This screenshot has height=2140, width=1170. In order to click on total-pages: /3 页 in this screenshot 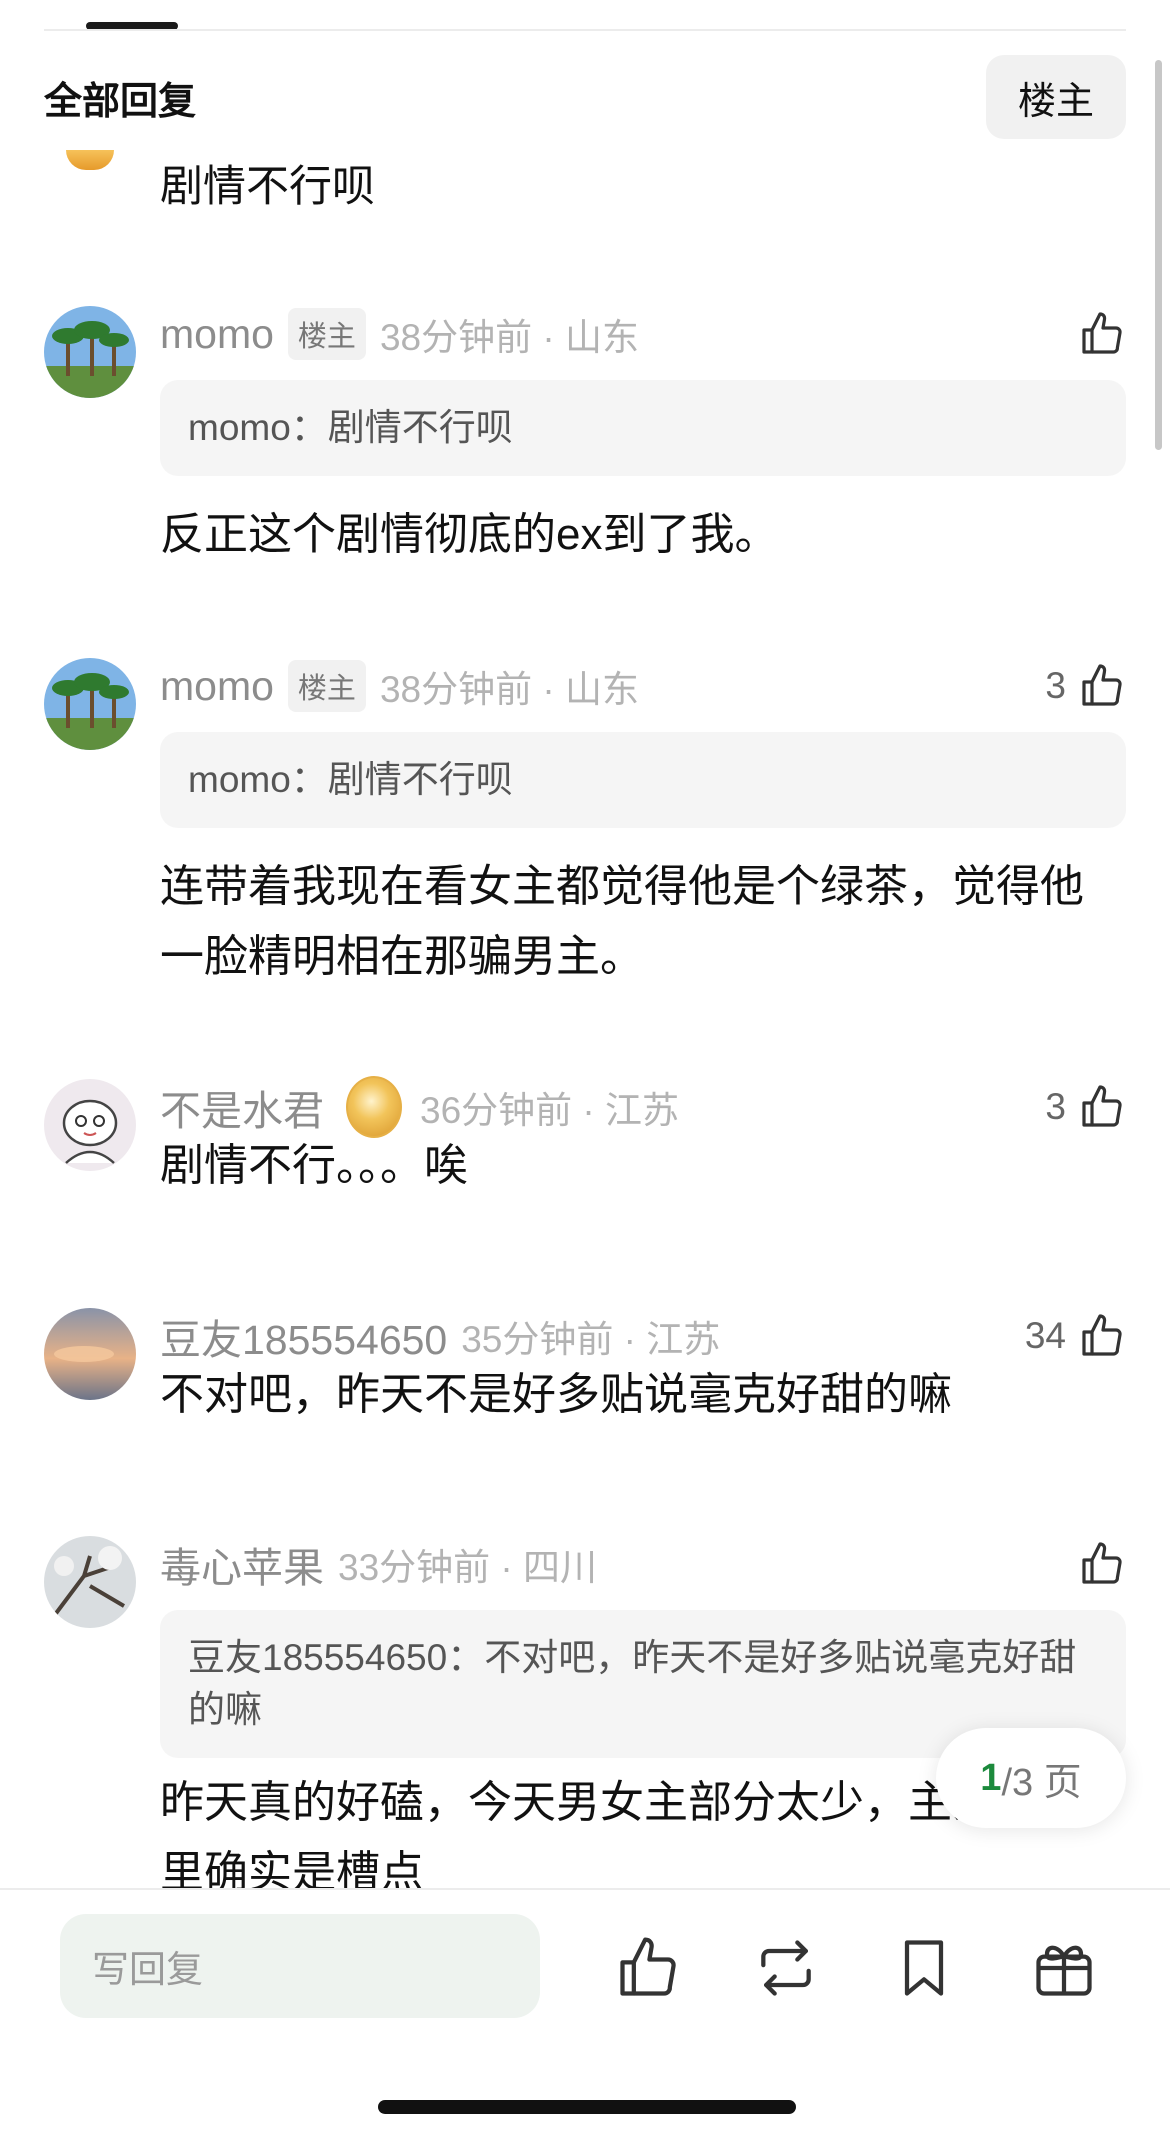, I will do `click(1041, 1782)`.